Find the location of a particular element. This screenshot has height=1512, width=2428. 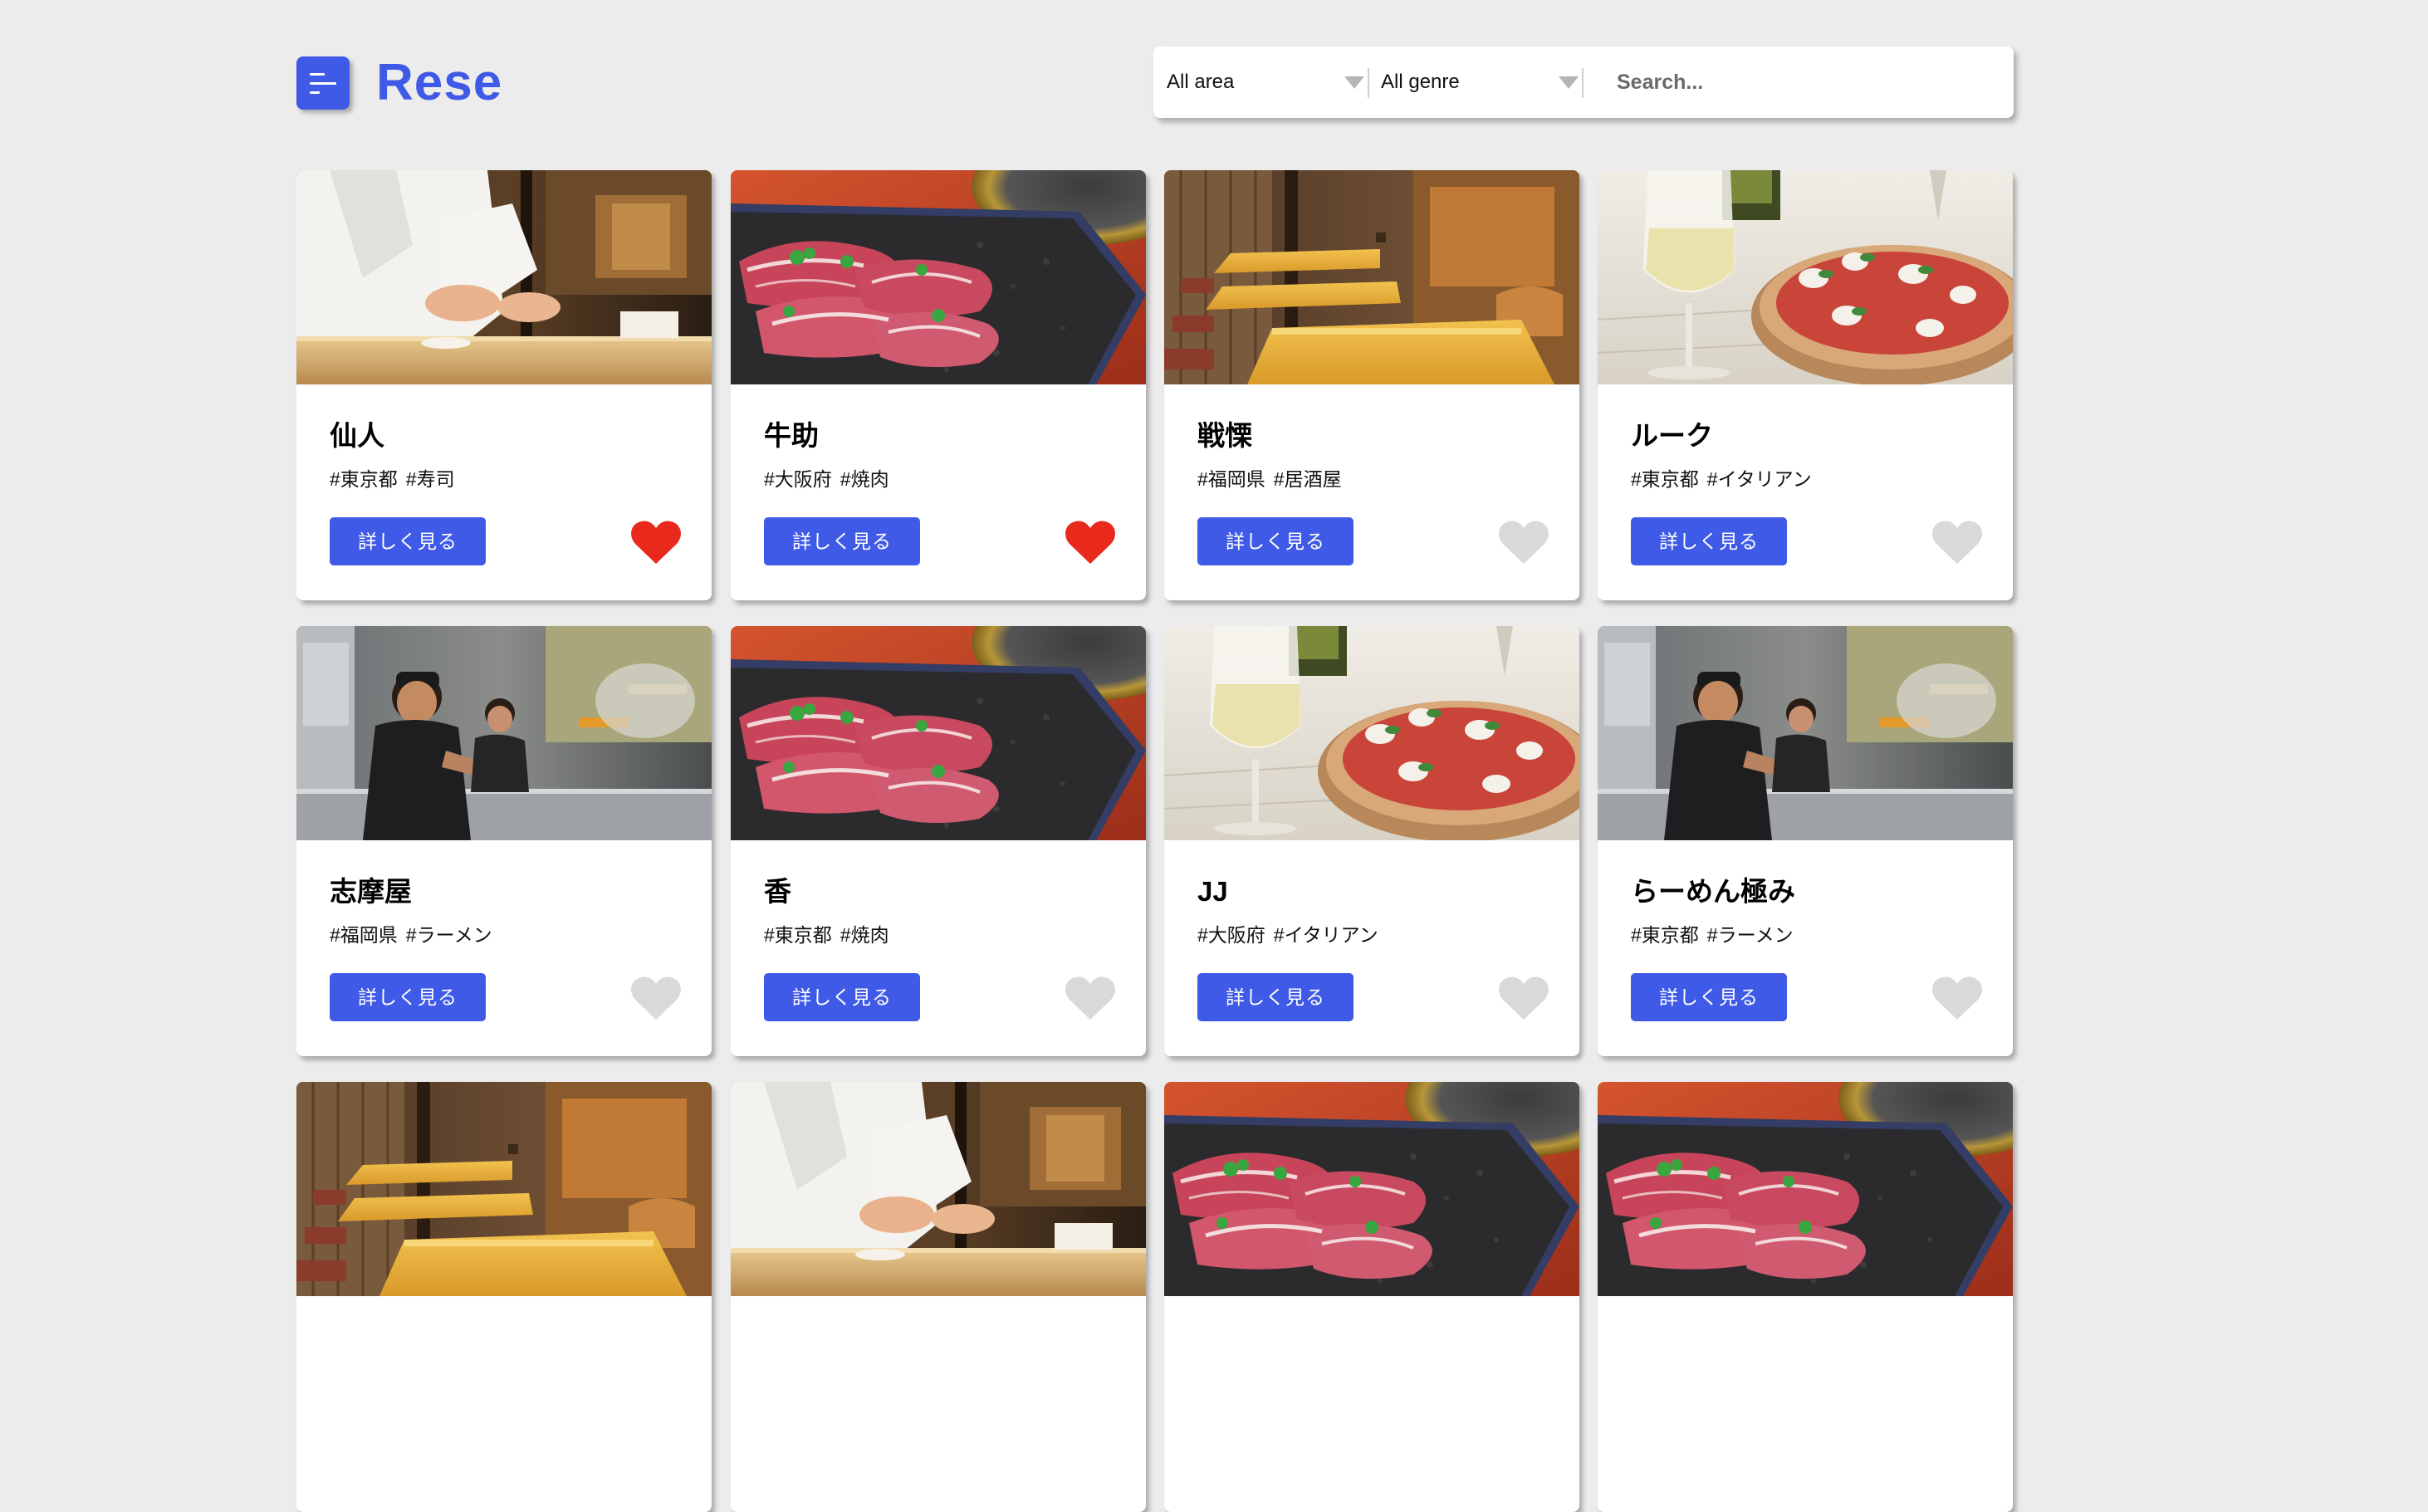

search-input is located at coordinates (1799, 82).